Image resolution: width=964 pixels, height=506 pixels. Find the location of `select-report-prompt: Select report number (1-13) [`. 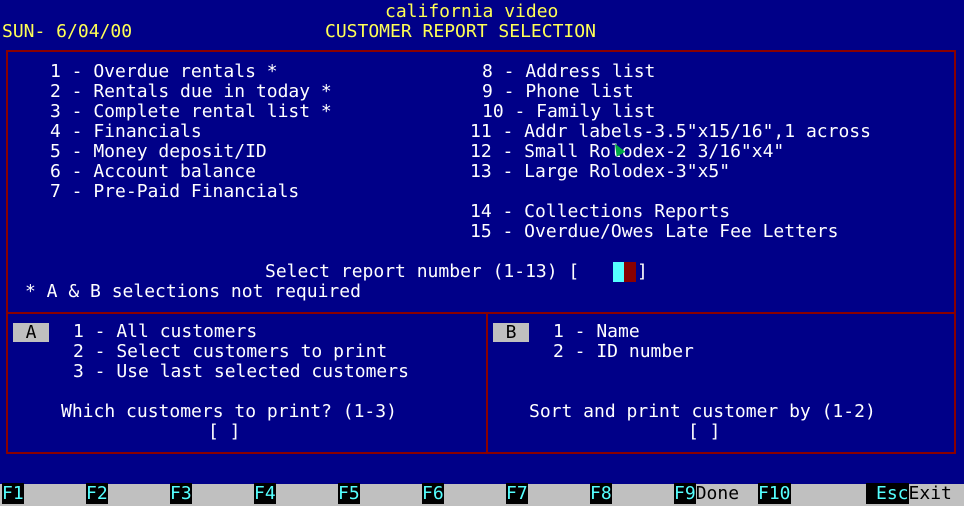

select-report-prompt: Select report number (1-13) [ is located at coordinates (422, 271).